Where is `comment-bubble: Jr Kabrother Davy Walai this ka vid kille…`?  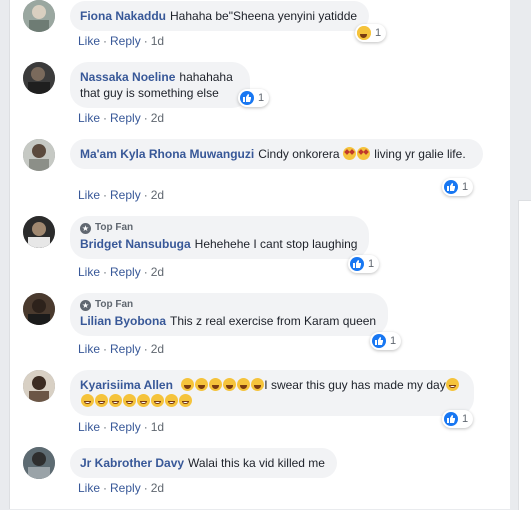
comment-bubble: Jr Kabrother Davy Walai this ka vid kille… is located at coordinates (203, 463).